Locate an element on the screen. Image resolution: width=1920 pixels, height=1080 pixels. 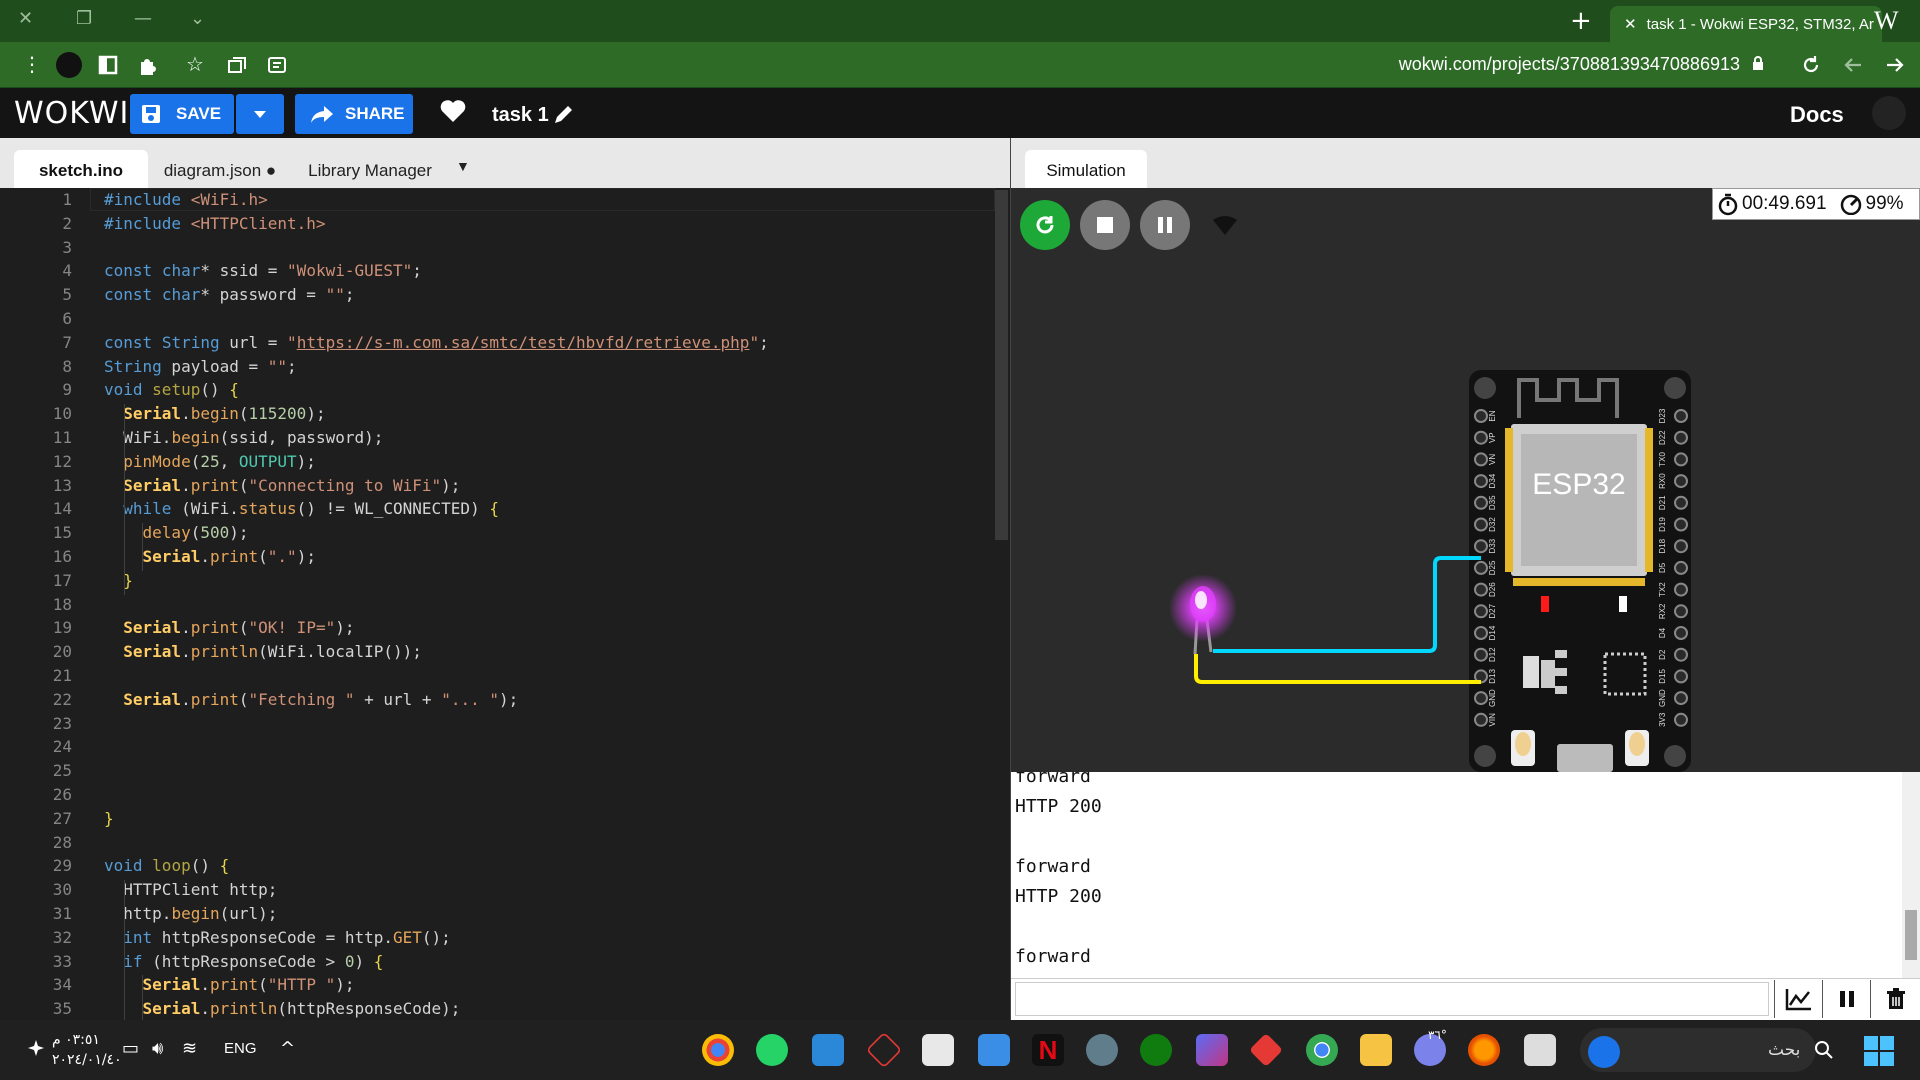
window-minimize-icon: — is located at coordinates (143, 18).